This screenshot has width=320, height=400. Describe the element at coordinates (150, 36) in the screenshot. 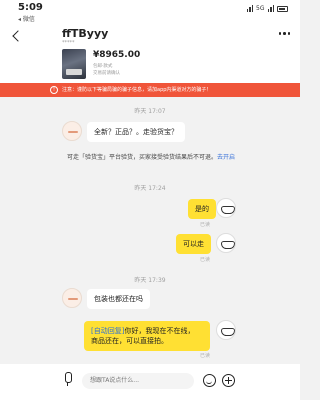

I see `chat-header: ffTByyy *****` at that location.